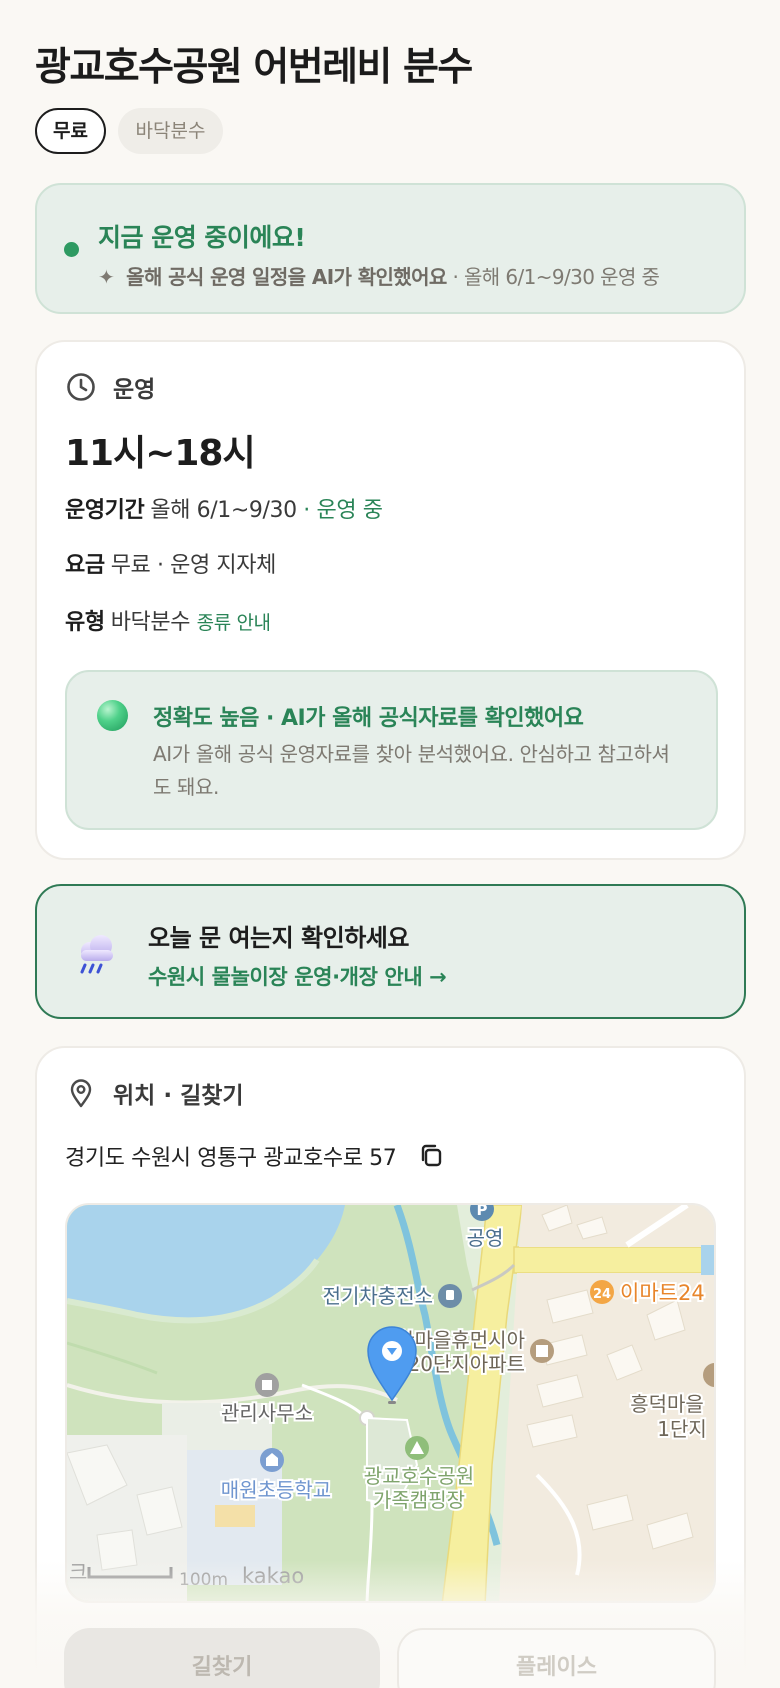 This screenshot has height=1688, width=780. Describe the element at coordinates (70, 131) in the screenshot. I see `fee-chip: 무료` at that location.